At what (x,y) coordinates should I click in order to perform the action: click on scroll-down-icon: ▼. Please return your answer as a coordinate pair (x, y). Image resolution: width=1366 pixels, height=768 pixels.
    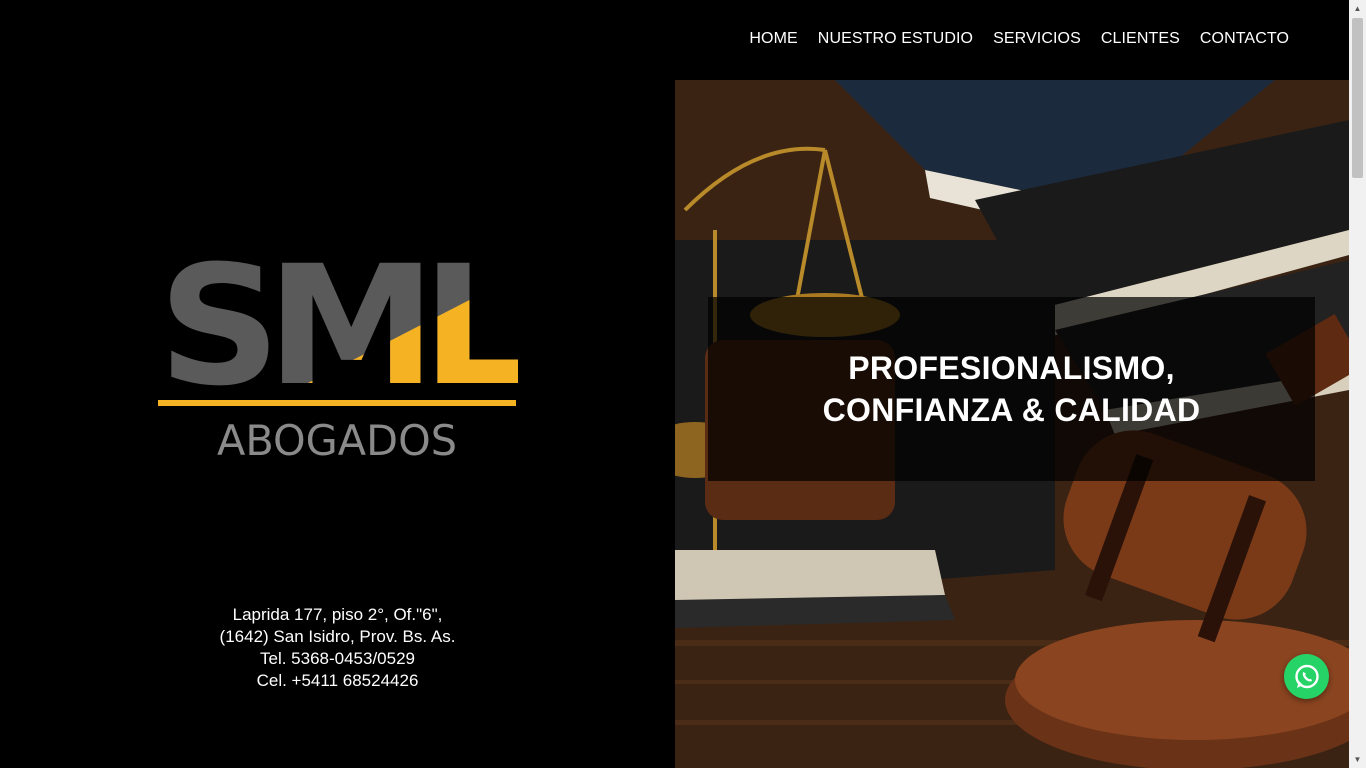
    Looking at the image, I should click on (1357, 759).